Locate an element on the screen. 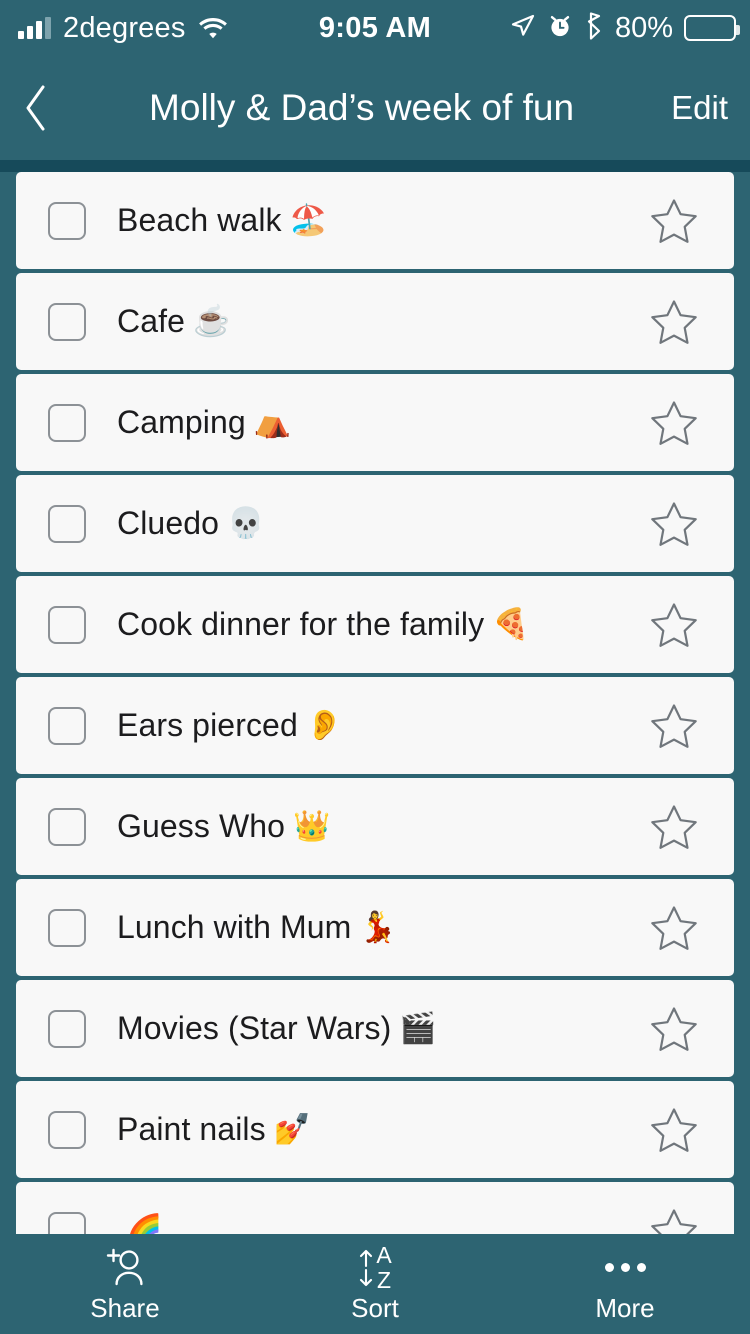 This screenshot has width=750, height=1334. clock-time: 9:05 AM is located at coordinates (375, 27).